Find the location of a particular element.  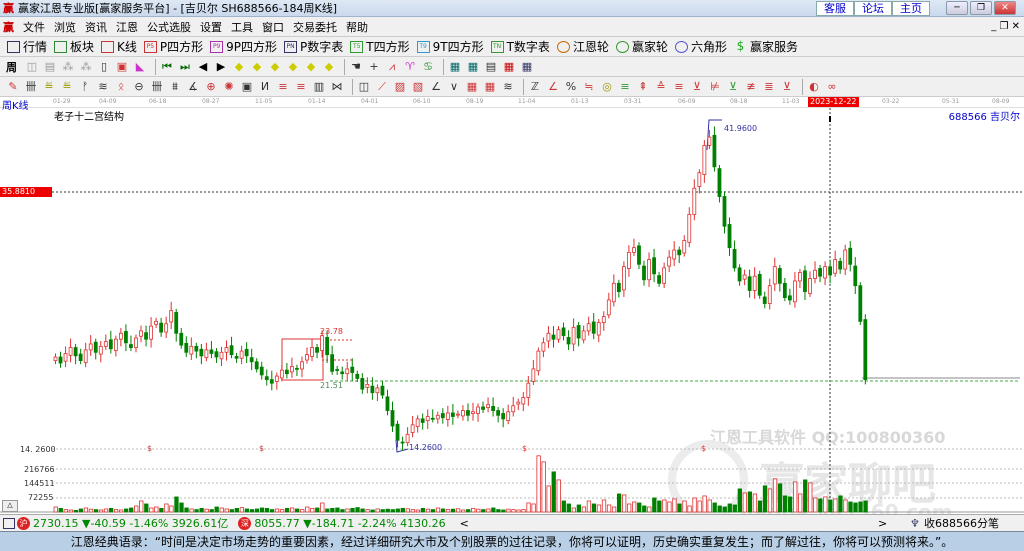

toolbar-button: 赢家轮 is located at coordinates (641, 46).